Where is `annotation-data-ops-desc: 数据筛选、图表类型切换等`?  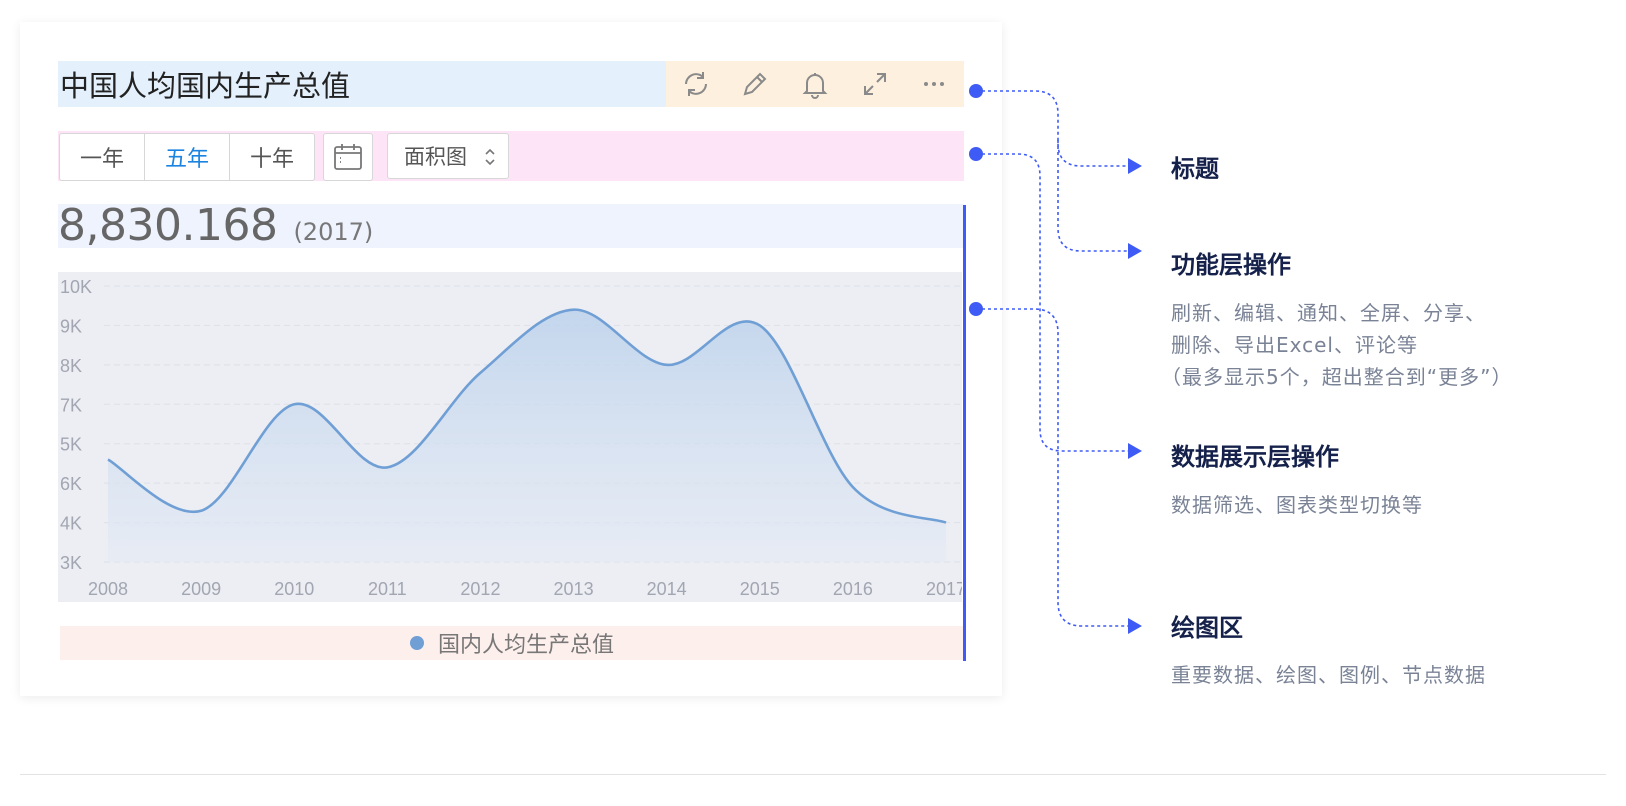 annotation-data-ops-desc: 数据筛选、图表类型切换等 is located at coordinates (1297, 505).